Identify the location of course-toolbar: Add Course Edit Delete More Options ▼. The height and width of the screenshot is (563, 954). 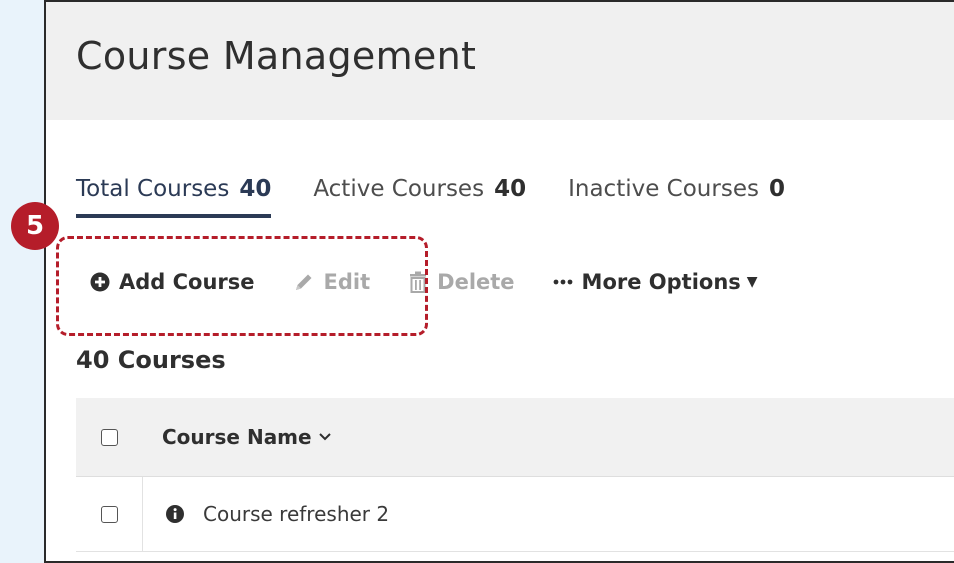
(443, 282).